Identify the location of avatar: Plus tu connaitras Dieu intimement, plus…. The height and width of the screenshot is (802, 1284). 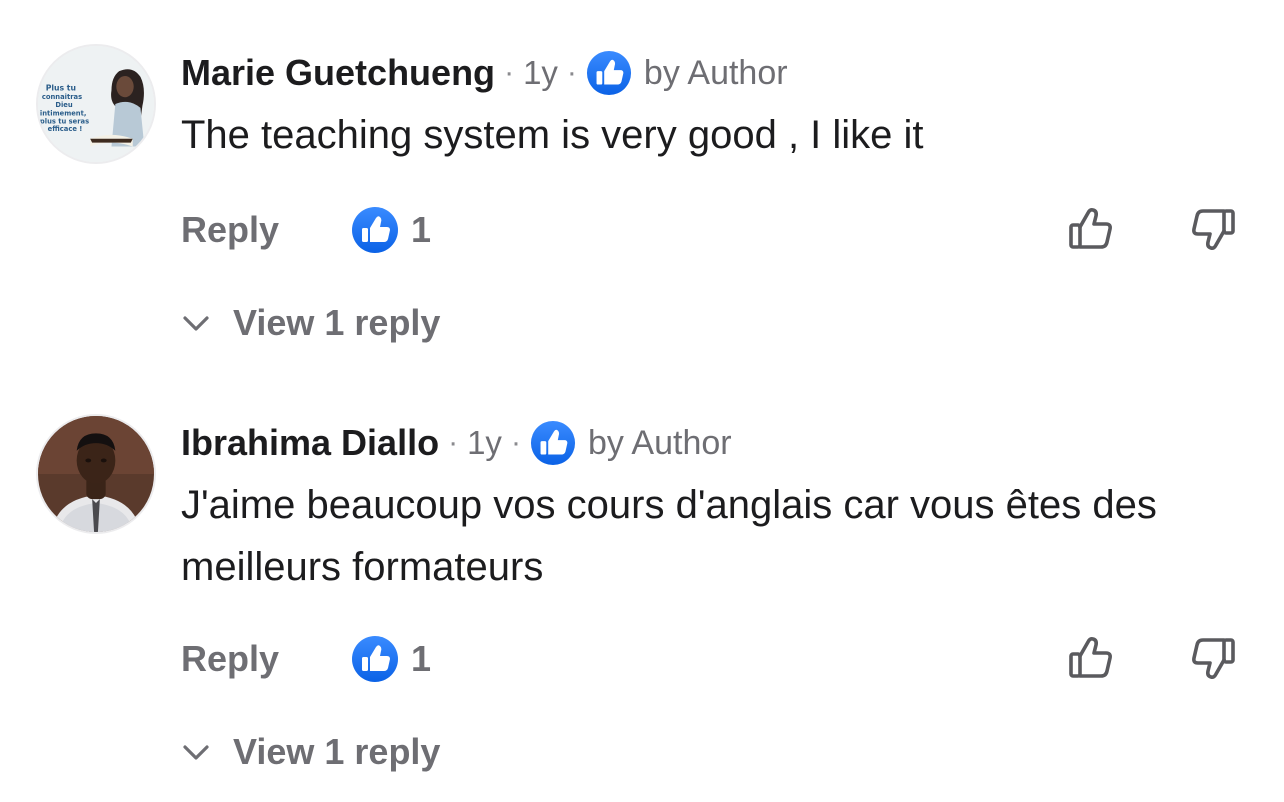
(96, 104).